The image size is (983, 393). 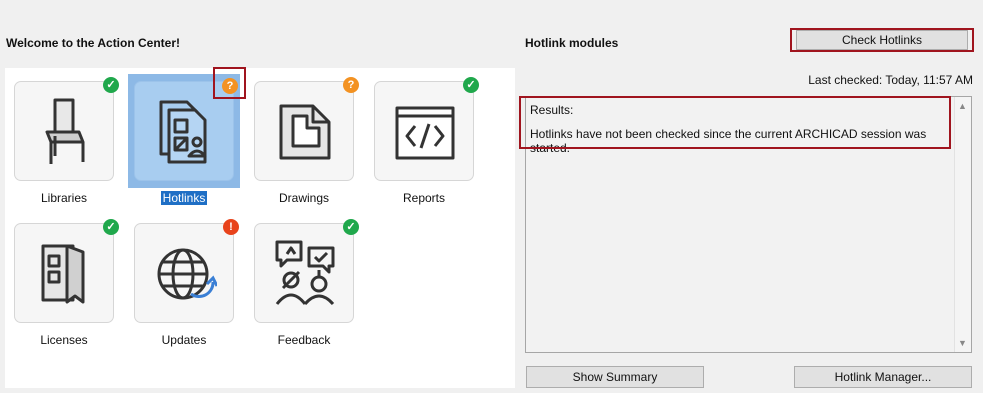 What do you see at coordinates (735, 122) in the screenshot?
I see `highlight-box-results` at bounding box center [735, 122].